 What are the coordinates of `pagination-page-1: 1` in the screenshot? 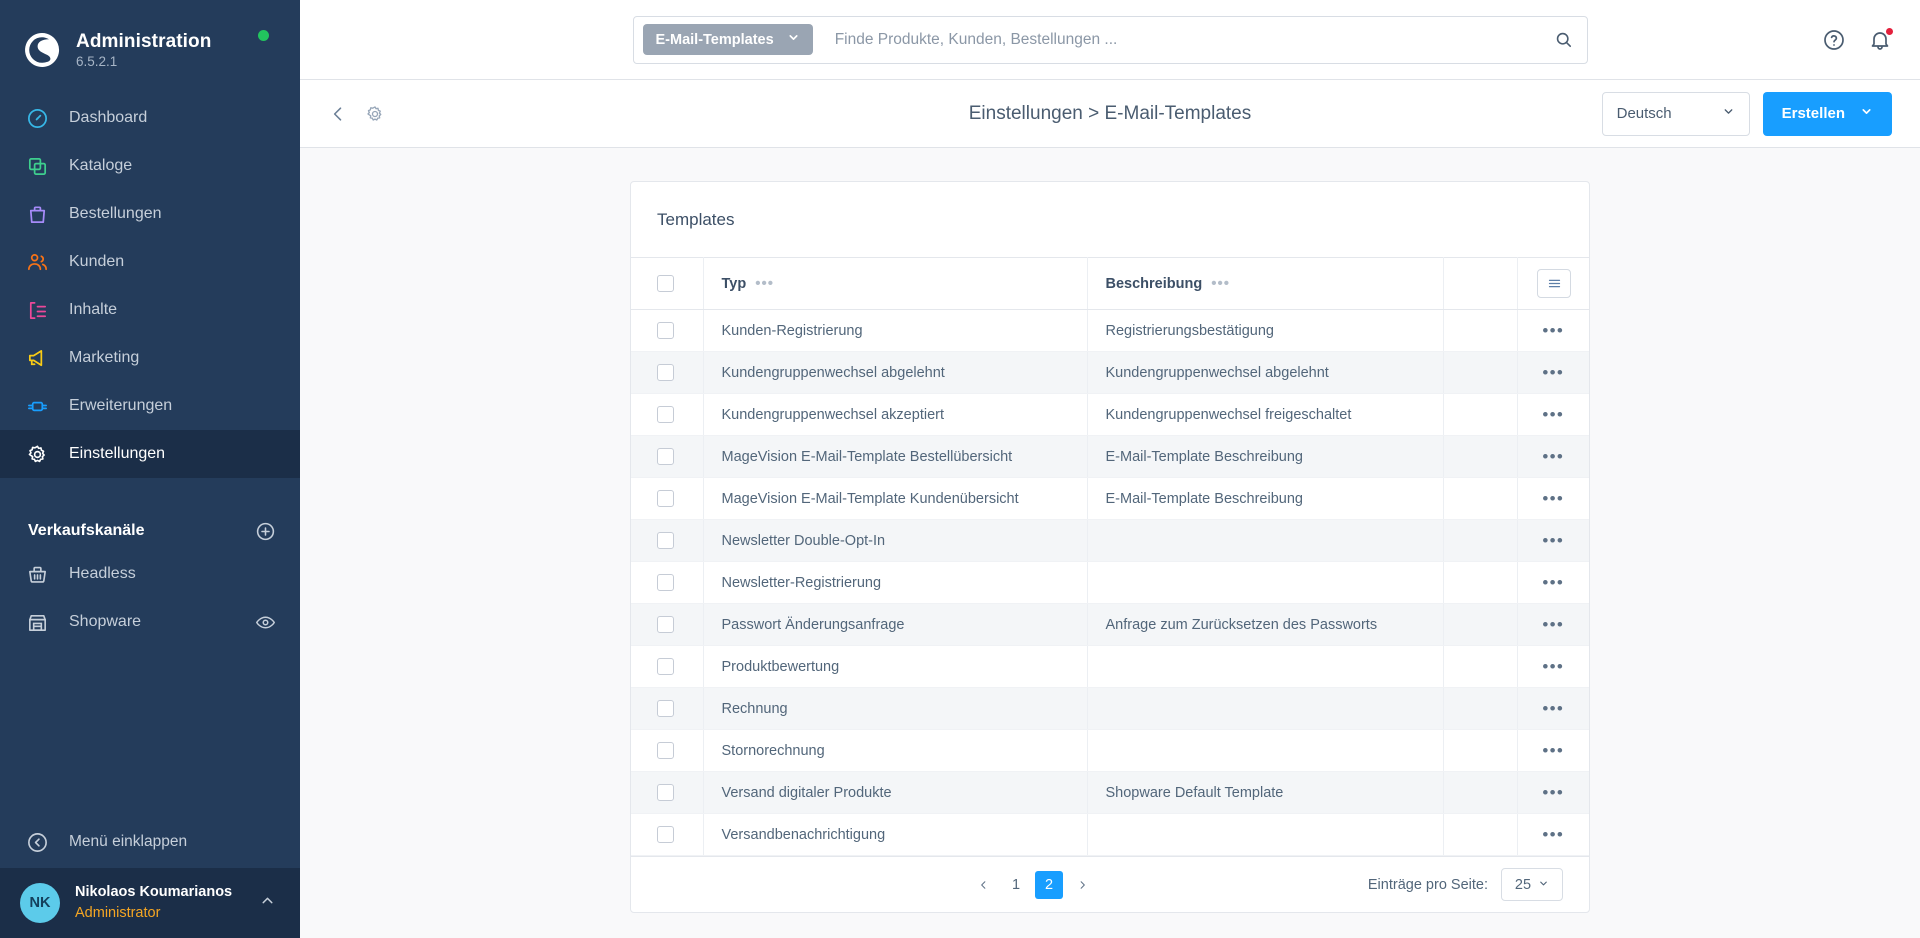 It's located at (1016, 885).